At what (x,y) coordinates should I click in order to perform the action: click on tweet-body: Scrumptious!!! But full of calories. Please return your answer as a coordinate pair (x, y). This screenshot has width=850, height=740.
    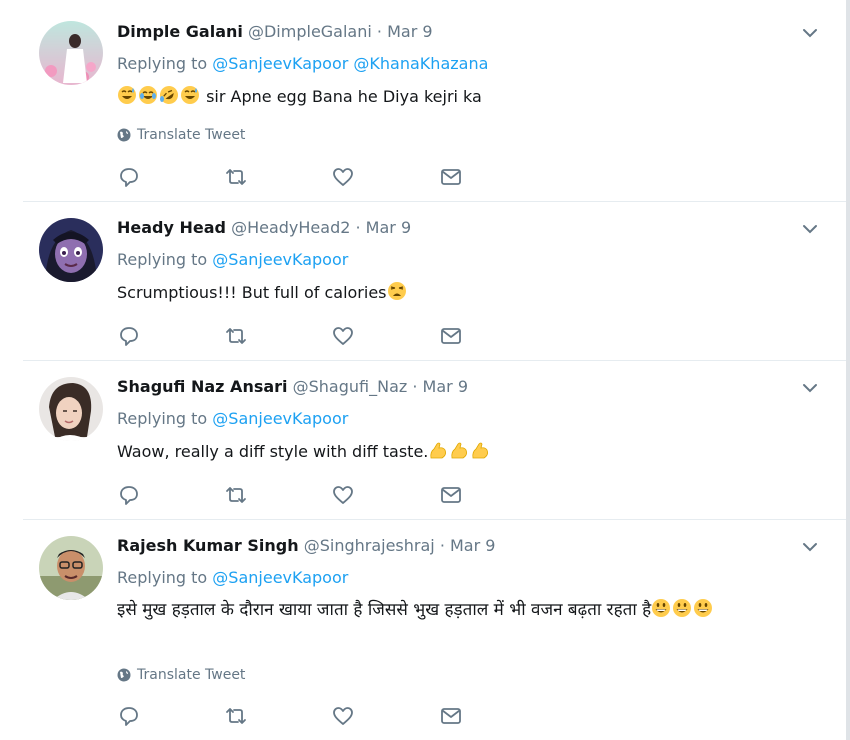
    Looking at the image, I should click on (252, 292).